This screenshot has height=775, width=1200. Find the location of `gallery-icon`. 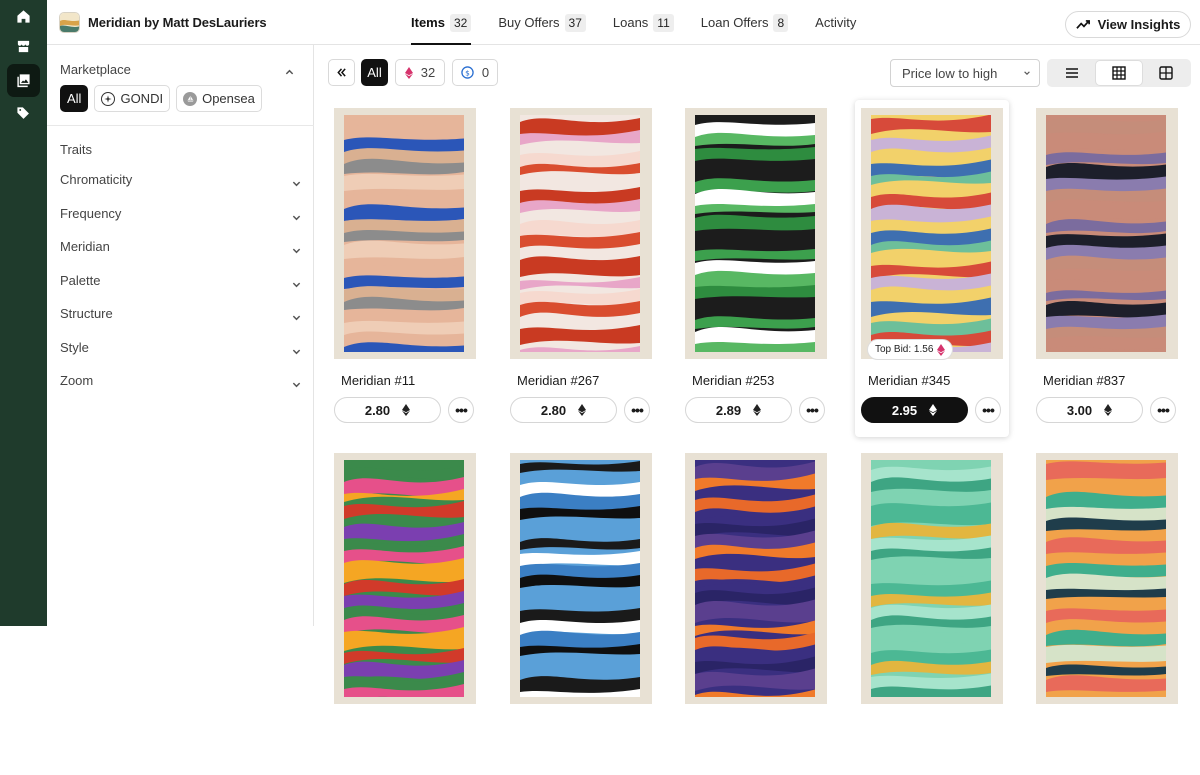

gallery-icon is located at coordinates (23, 81).